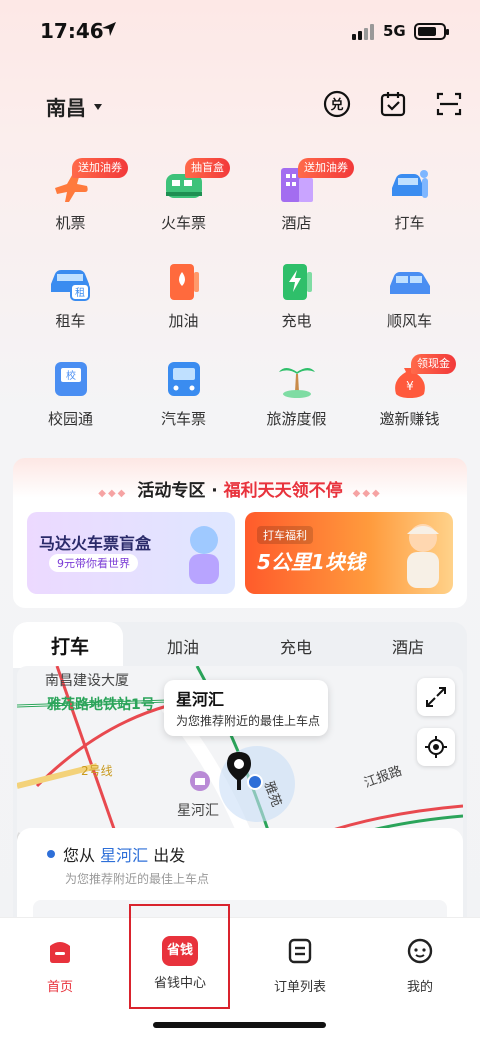 The image size is (480, 1039). Describe the element at coordinates (449, 104) in the screenshot. I see `scan-icon` at that location.